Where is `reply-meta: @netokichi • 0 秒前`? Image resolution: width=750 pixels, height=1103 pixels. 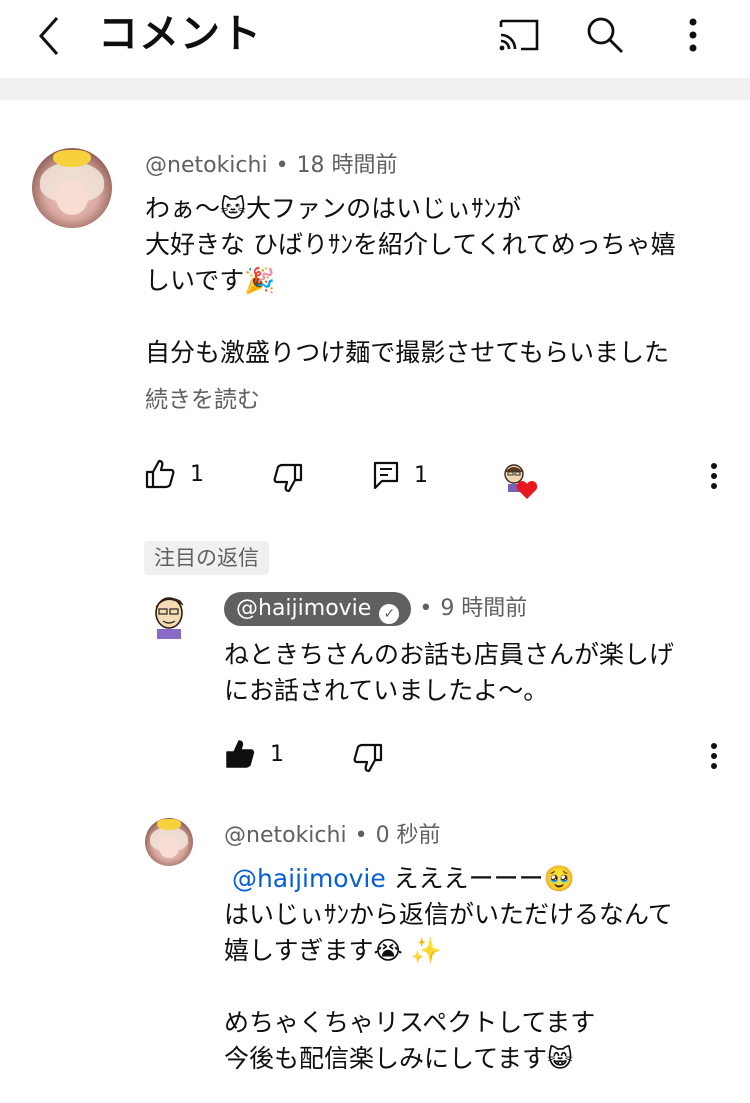 reply-meta: @netokichi • 0 秒前 is located at coordinates (332, 836).